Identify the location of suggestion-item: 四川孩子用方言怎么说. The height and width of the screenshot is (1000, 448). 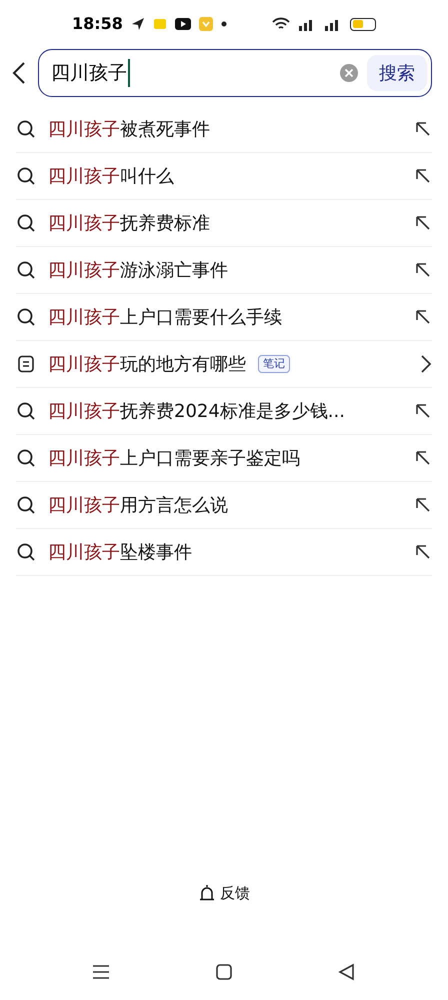
(224, 505).